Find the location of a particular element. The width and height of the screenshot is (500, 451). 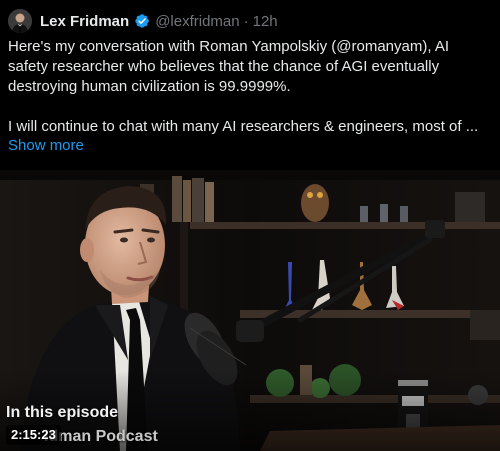

author-avatar is located at coordinates (20, 21).